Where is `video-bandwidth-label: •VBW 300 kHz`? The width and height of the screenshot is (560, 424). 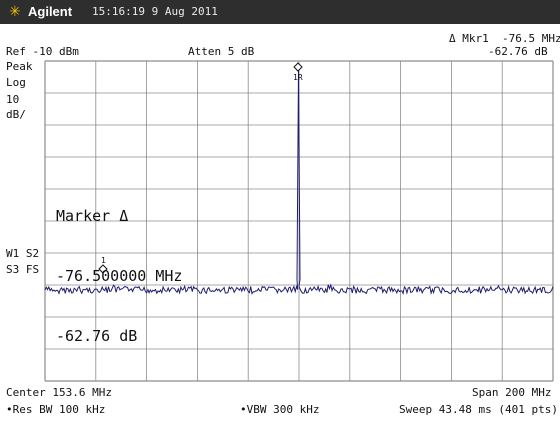
video-bandwidth-label: •VBW 300 kHz is located at coordinates (280, 409).